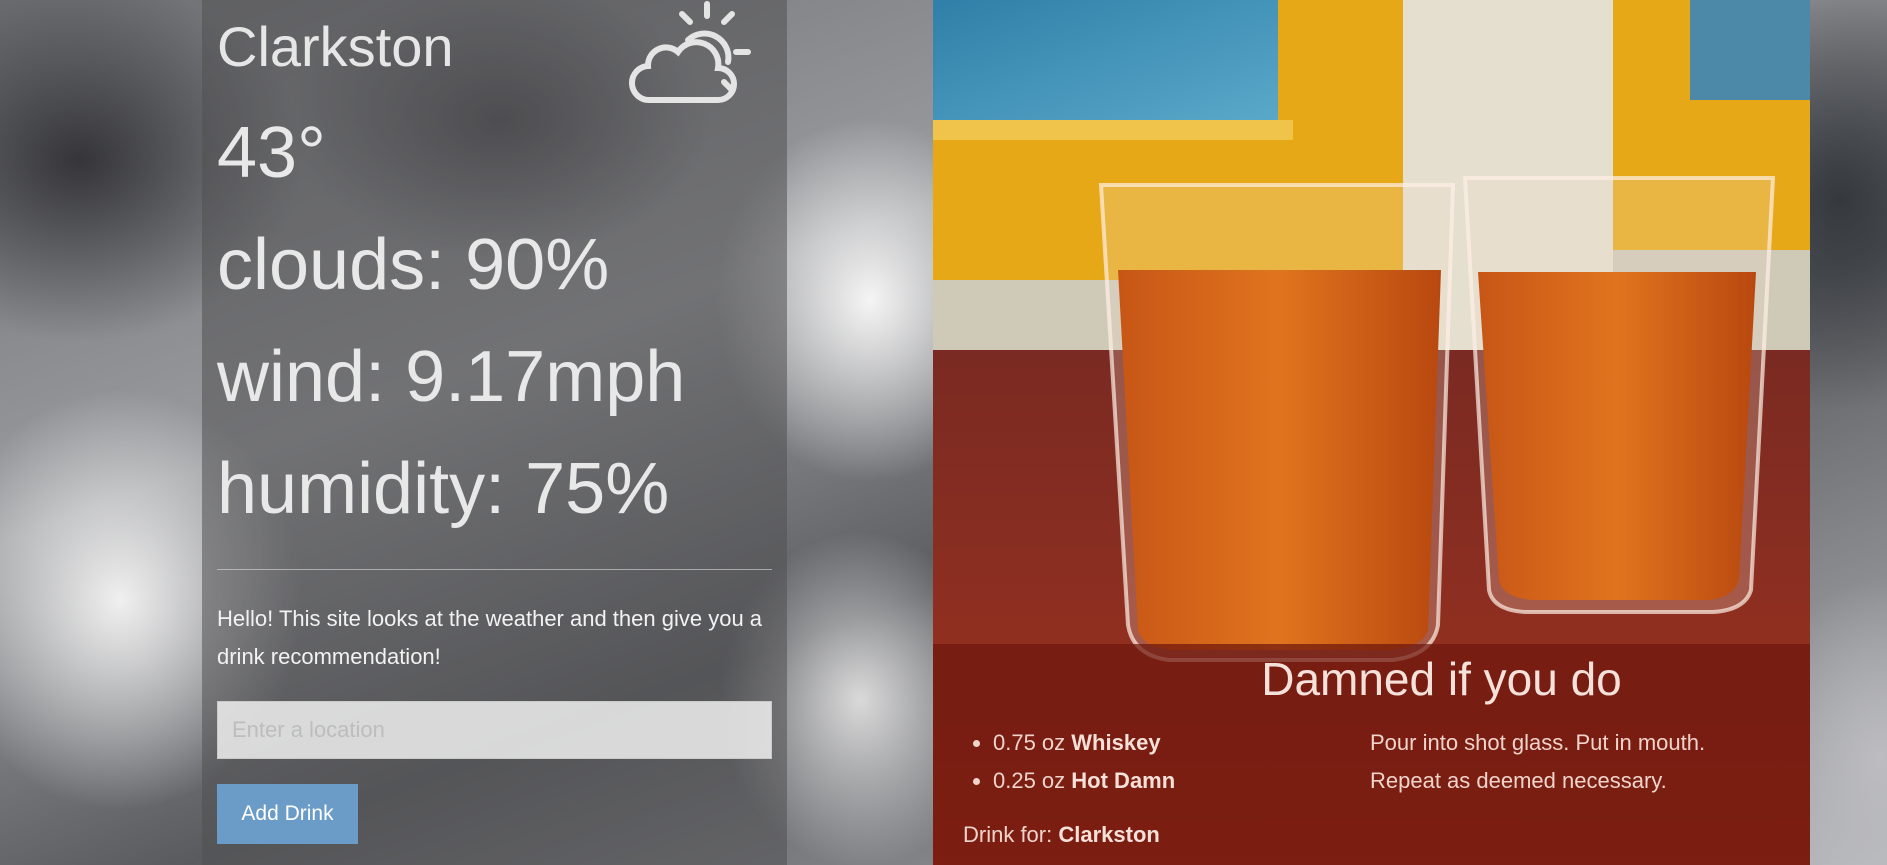 This screenshot has width=1887, height=865. I want to click on add-drink-button: Add Drink, so click(287, 814).